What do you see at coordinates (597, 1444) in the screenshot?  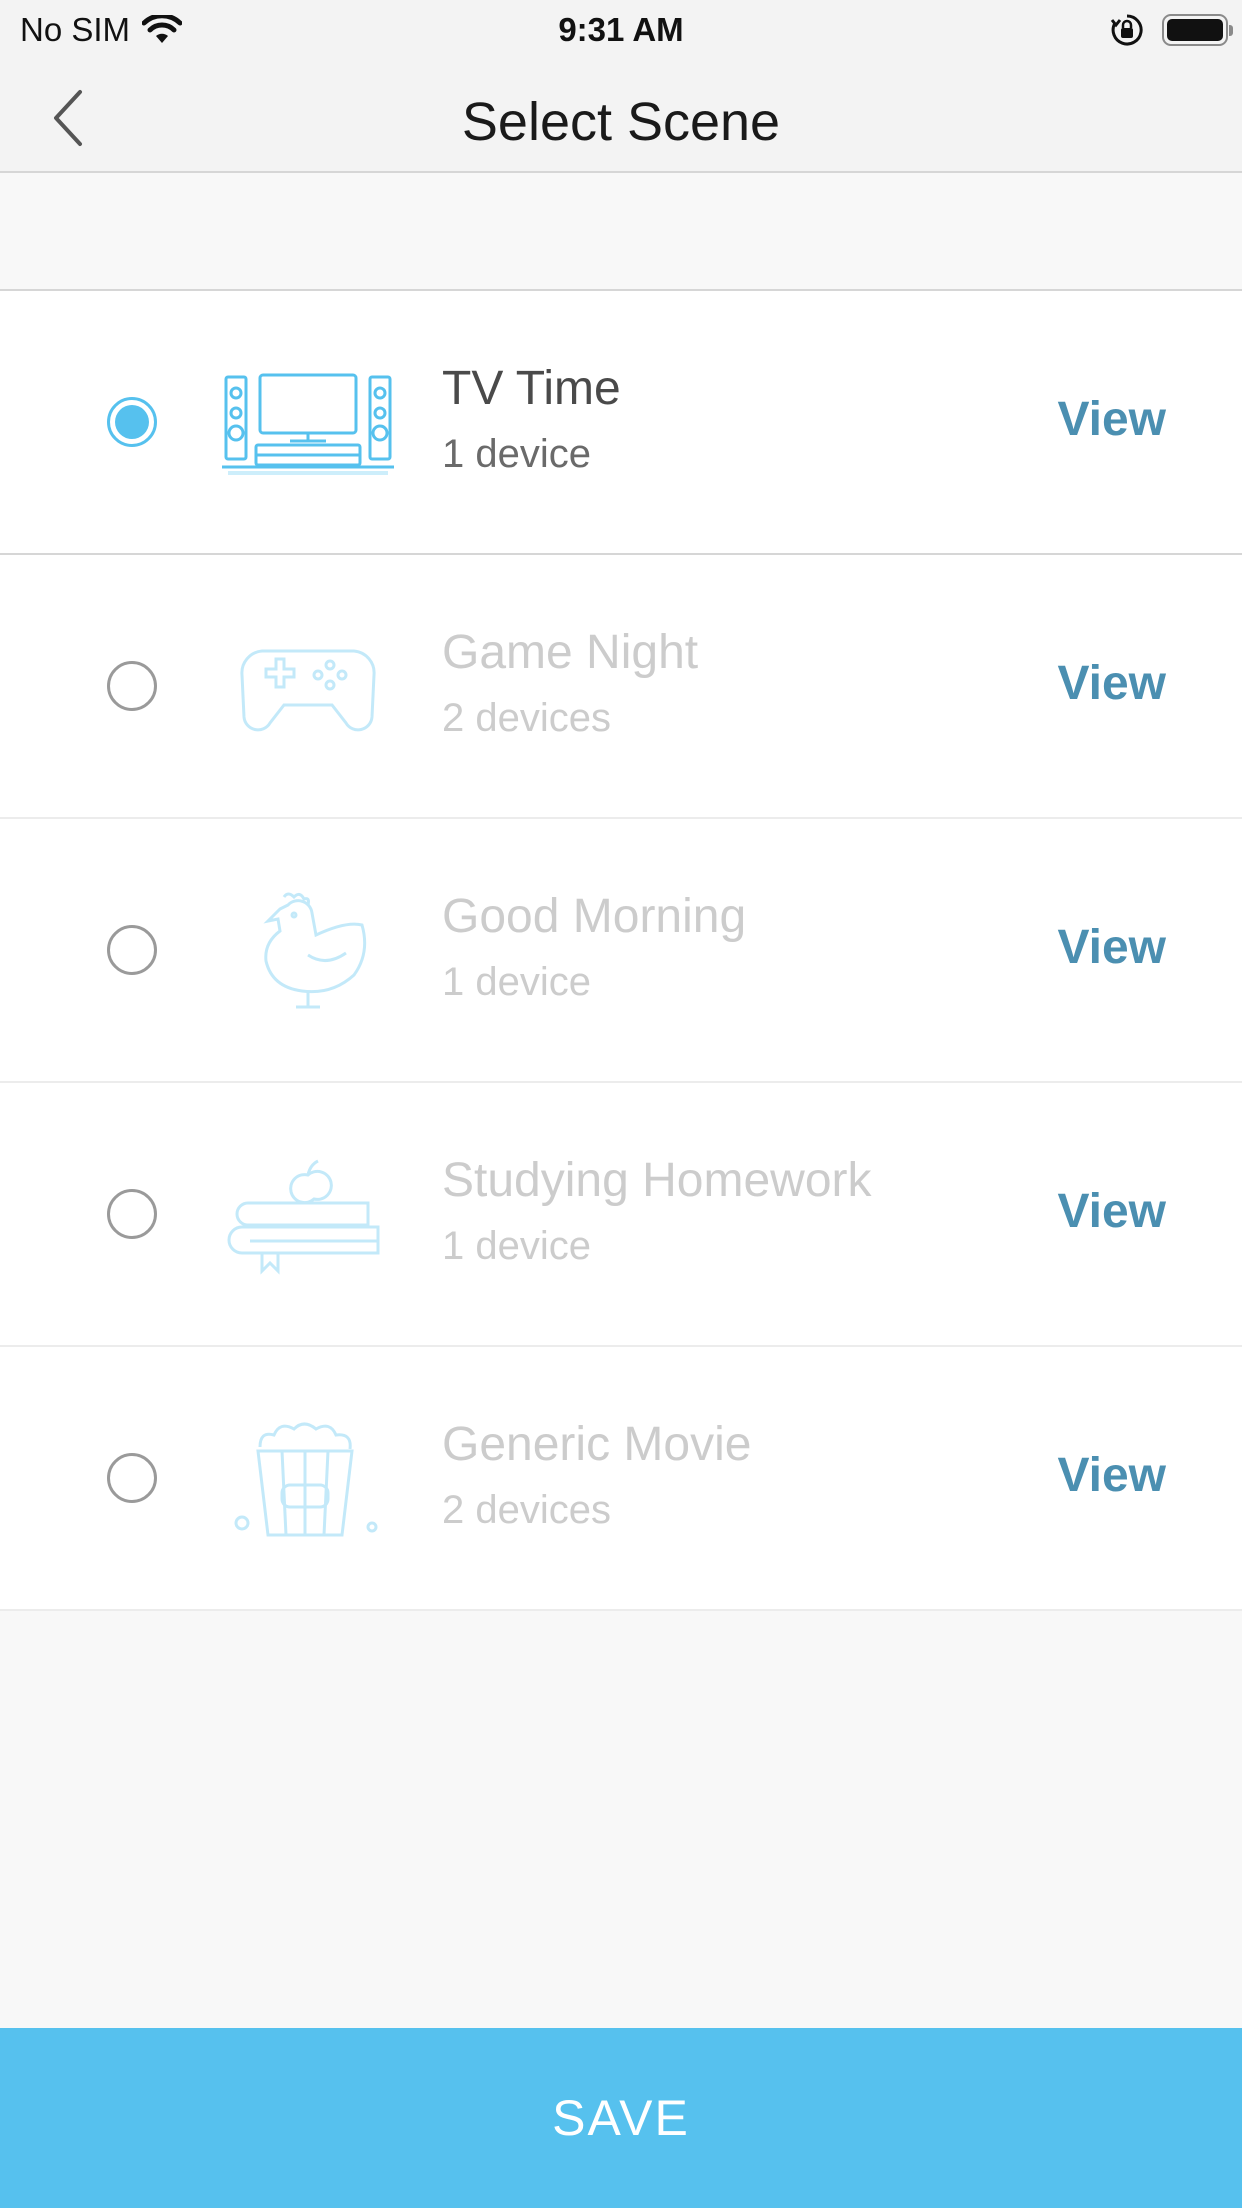 I see `scene-name: Generic Movie` at bounding box center [597, 1444].